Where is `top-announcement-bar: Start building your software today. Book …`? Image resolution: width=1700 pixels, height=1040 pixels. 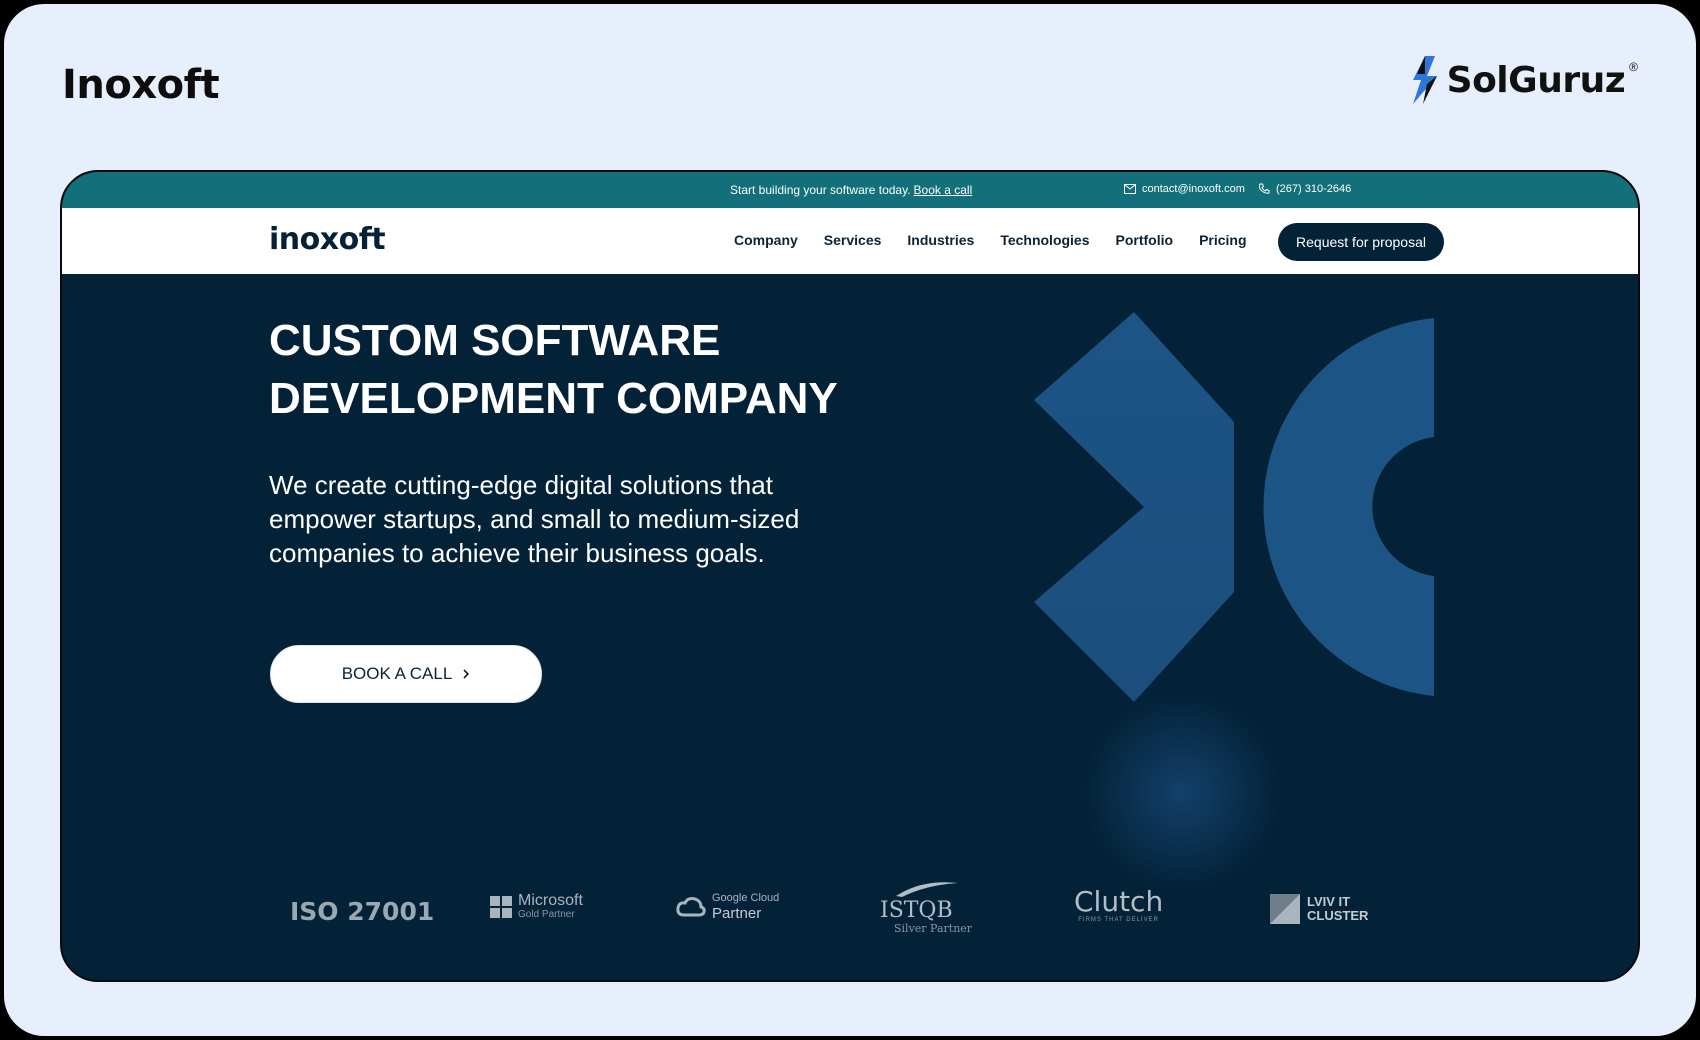
top-announcement-bar: Start building your software today. Book … is located at coordinates (850, 190).